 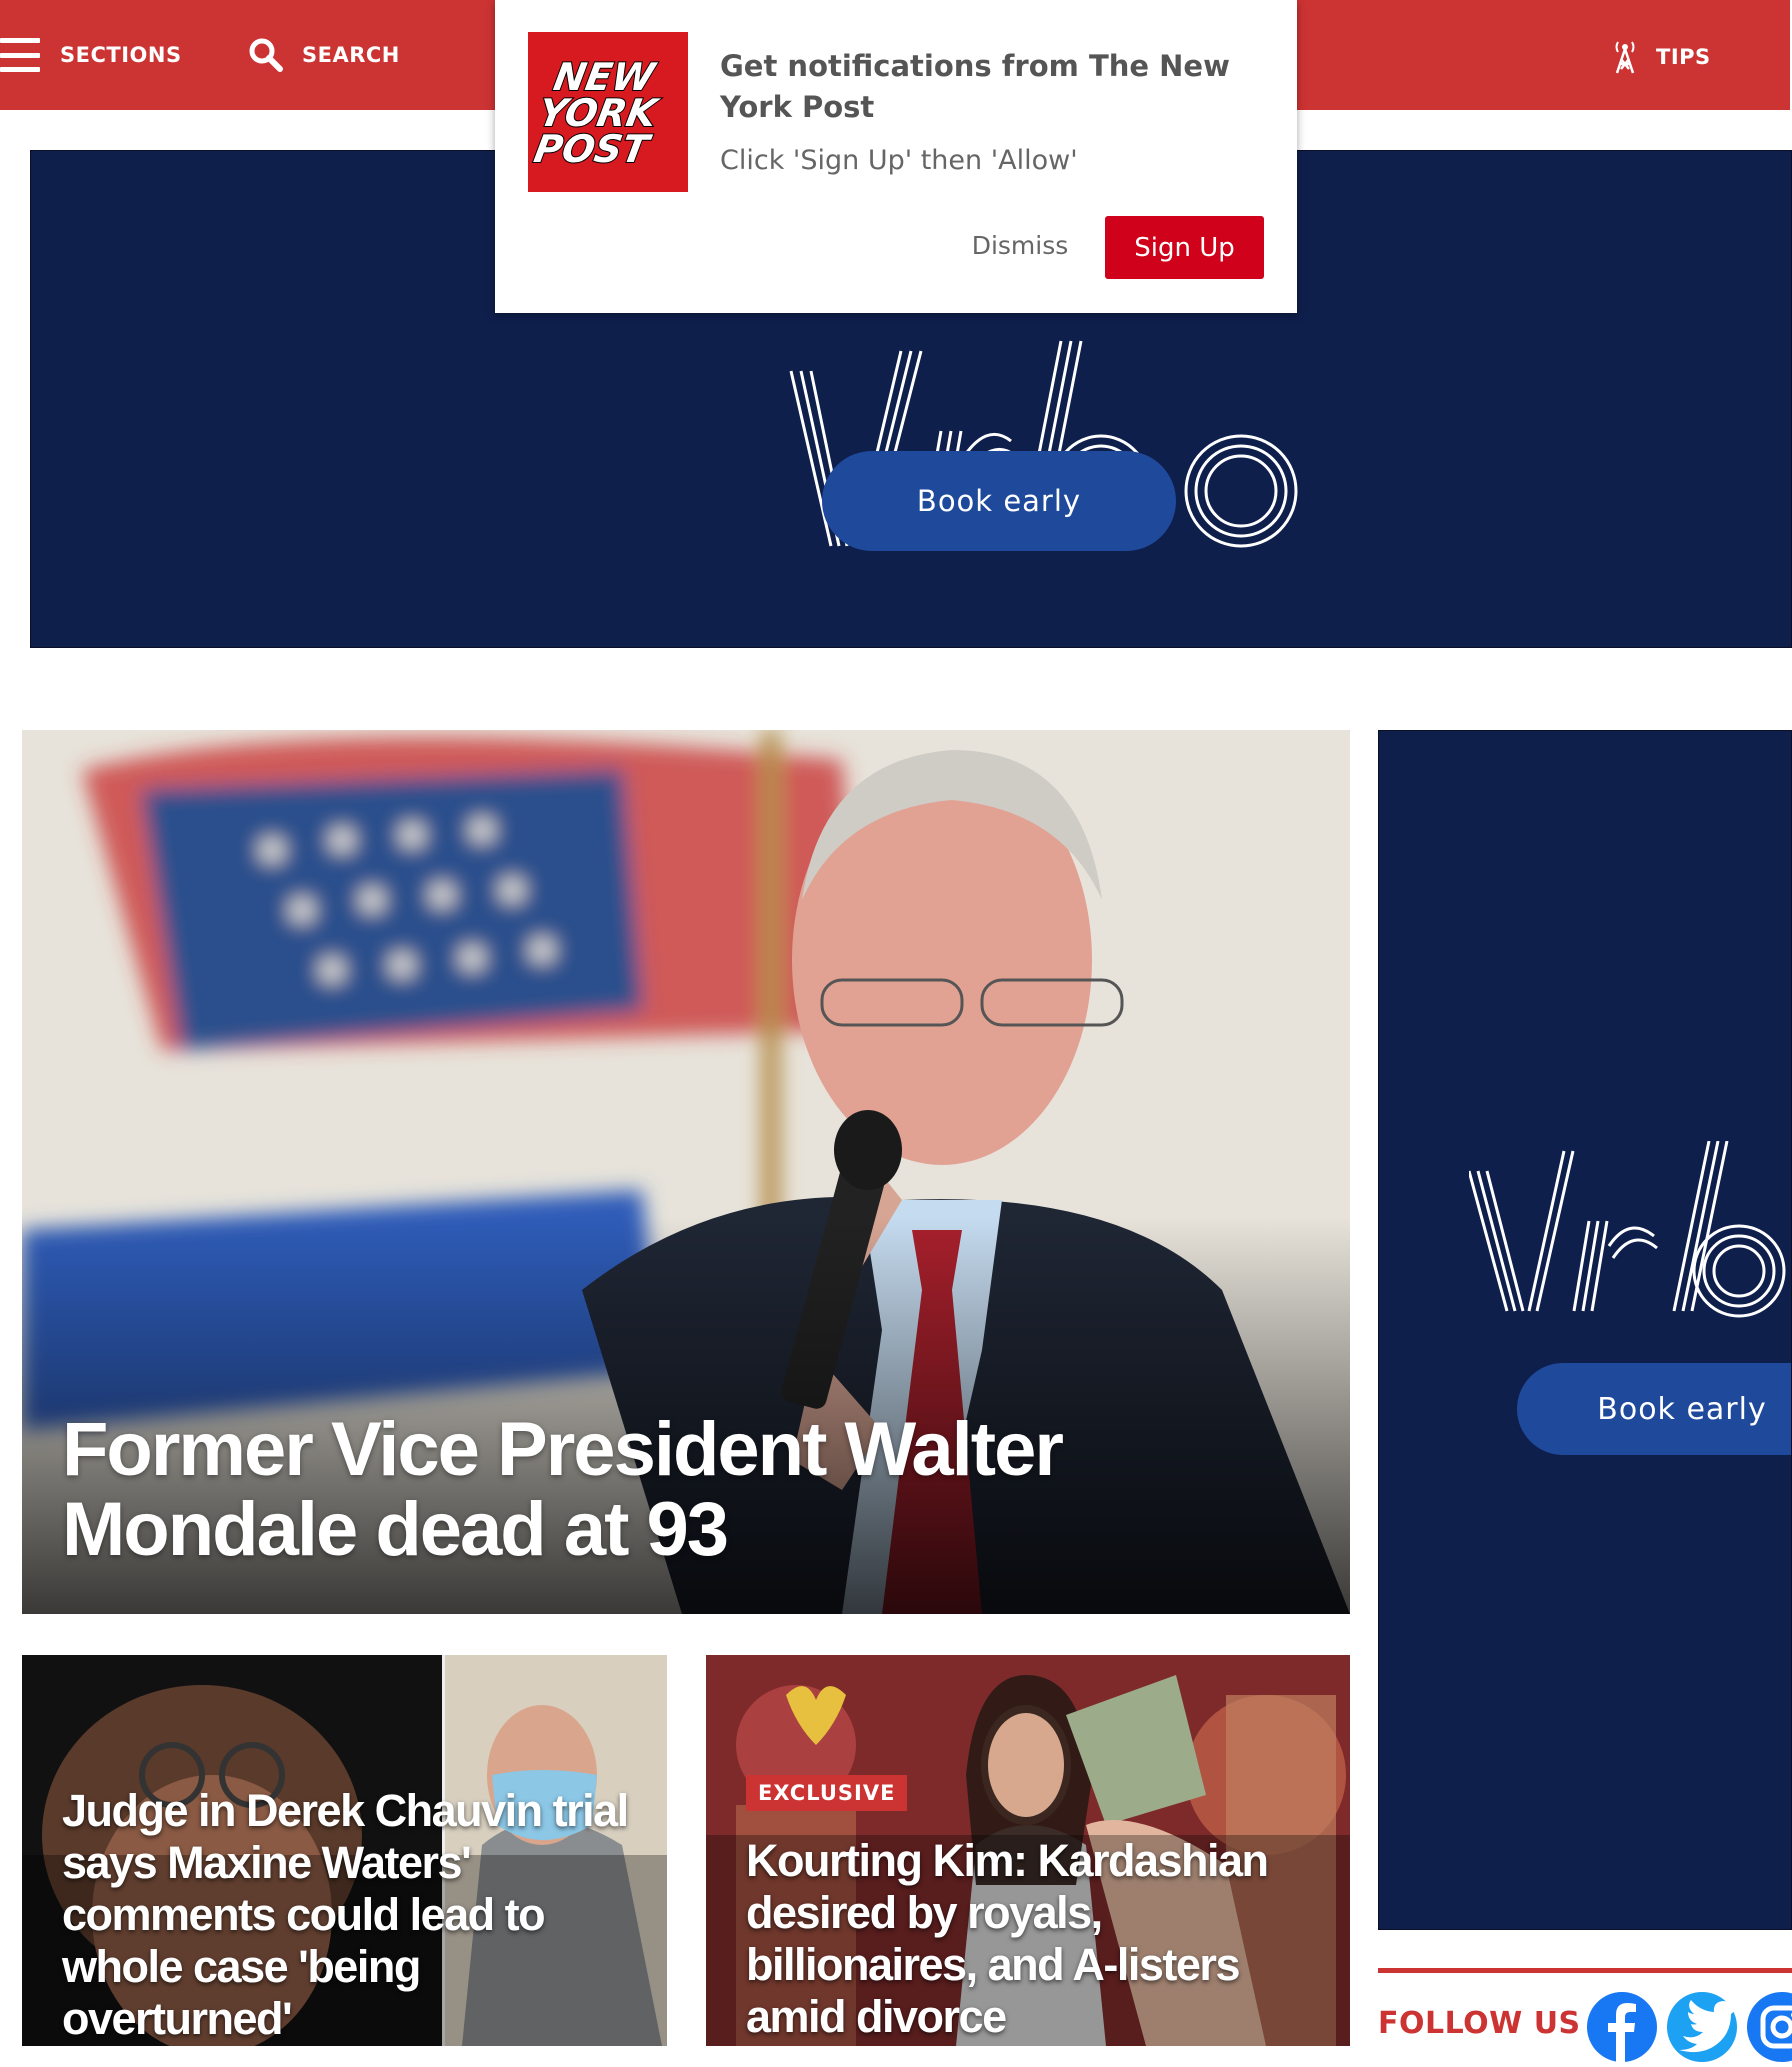 What do you see at coordinates (351, 55) in the screenshot?
I see `search-label: SEARCH` at bounding box center [351, 55].